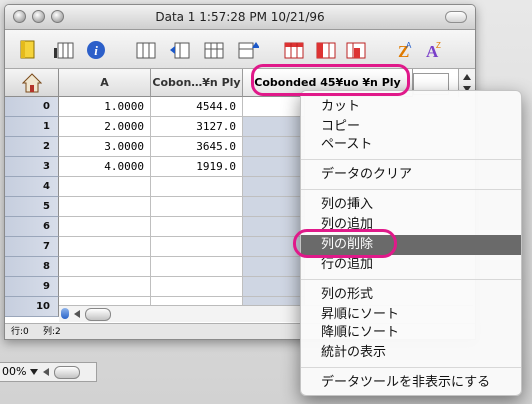  What do you see at coordinates (34, 372) in the screenshot?
I see `zoom-dropdown-icon` at bounding box center [34, 372].